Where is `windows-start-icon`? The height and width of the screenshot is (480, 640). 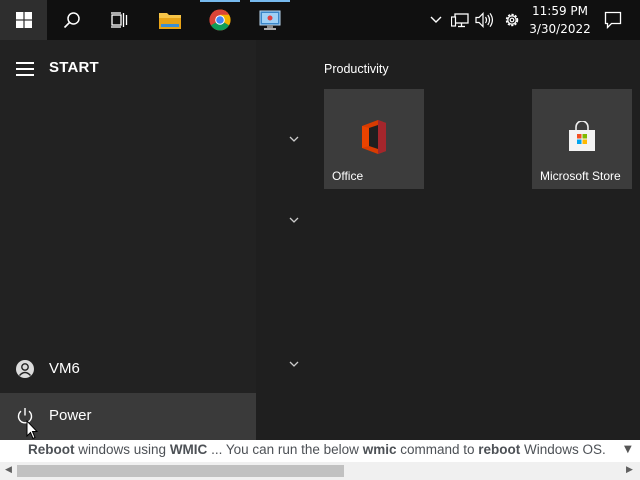
windows-start-icon is located at coordinates (23, 20).